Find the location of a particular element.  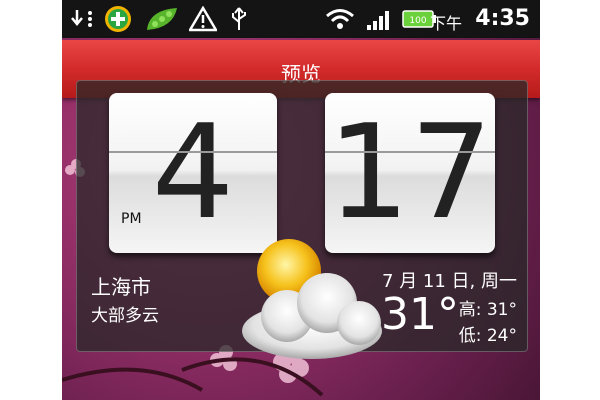

download-usb-icon is located at coordinates (83, 19).